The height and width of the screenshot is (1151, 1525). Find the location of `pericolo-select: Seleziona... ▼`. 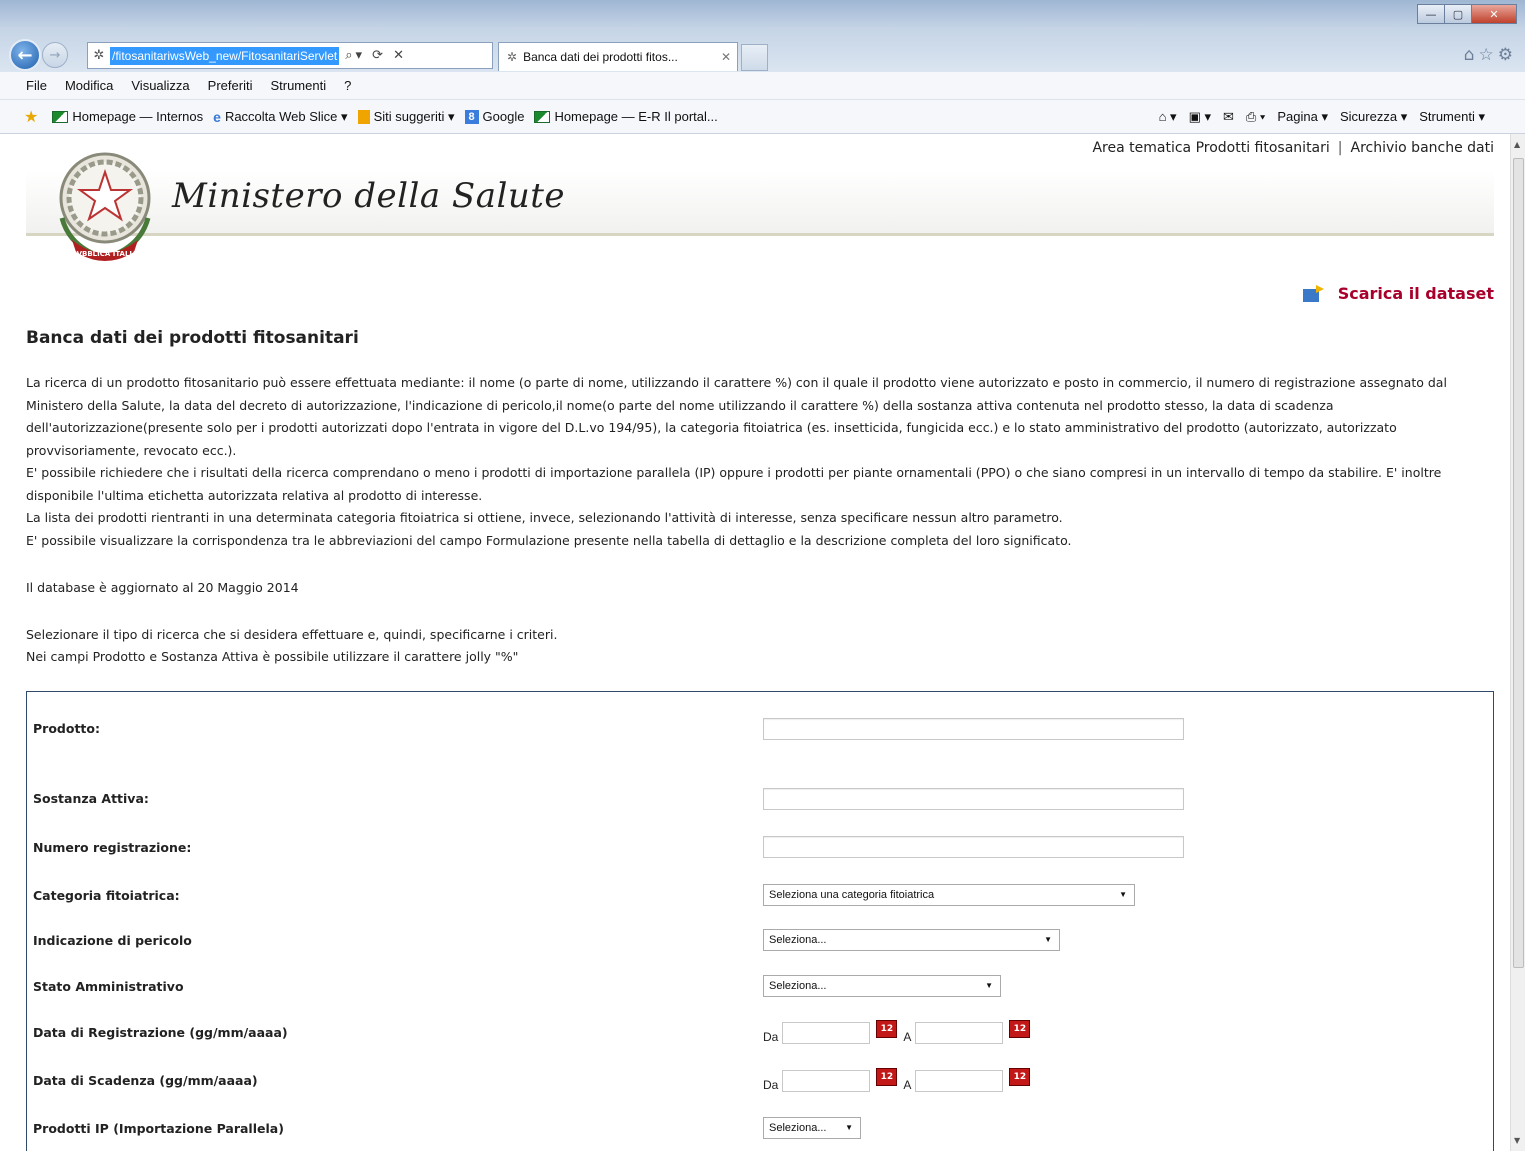

pericolo-select: Seleziona... ▼ is located at coordinates (911, 940).